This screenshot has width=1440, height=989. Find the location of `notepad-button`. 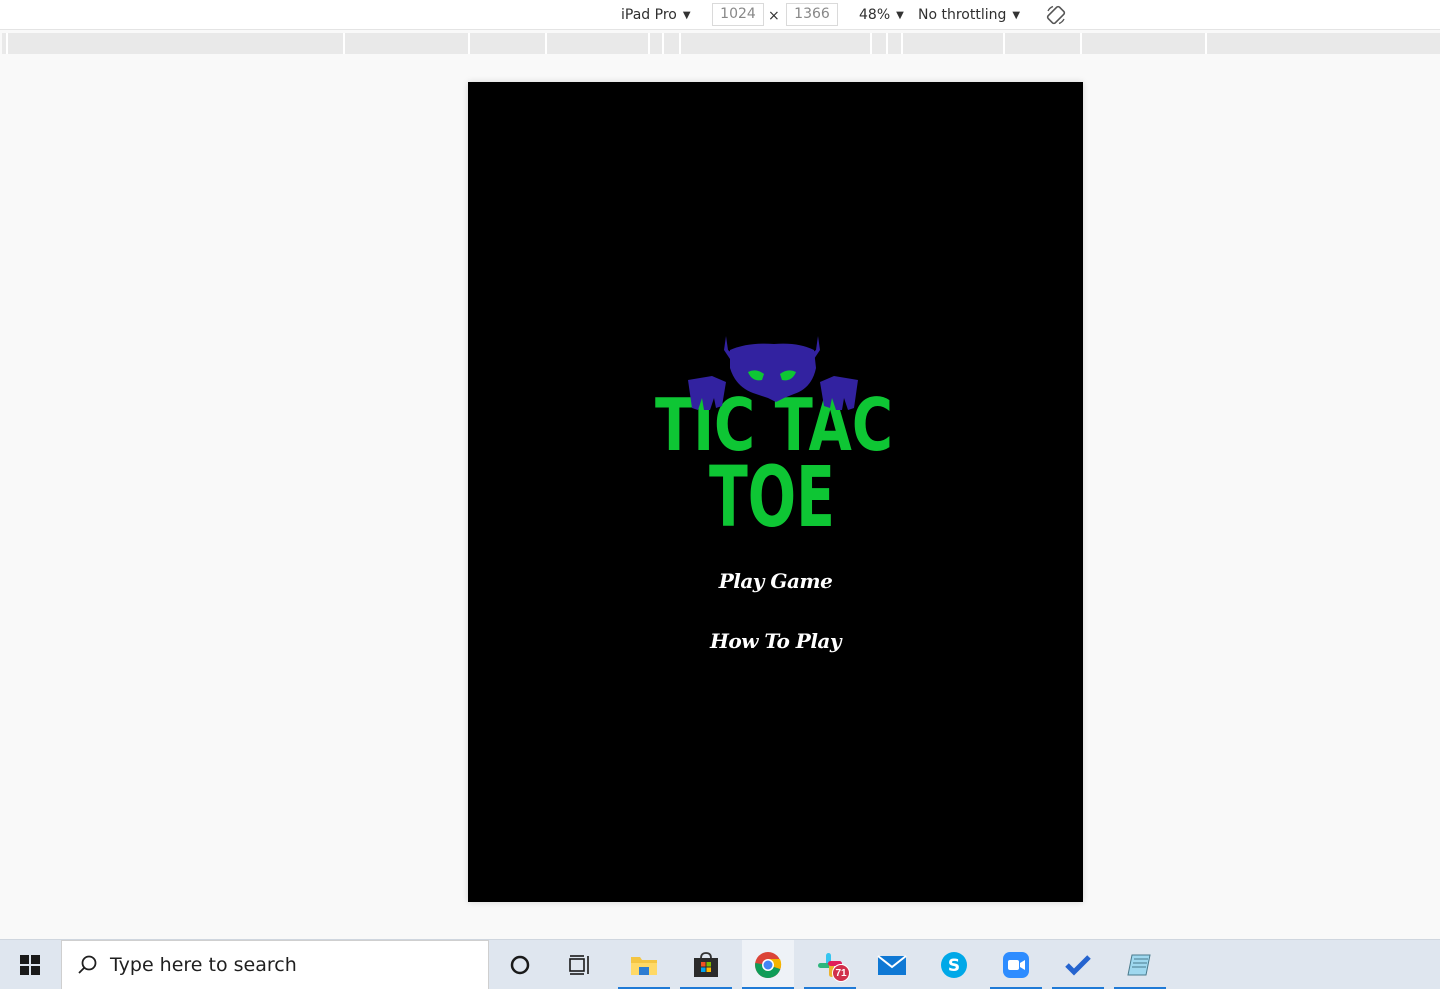

notepad-button is located at coordinates (1140, 964).